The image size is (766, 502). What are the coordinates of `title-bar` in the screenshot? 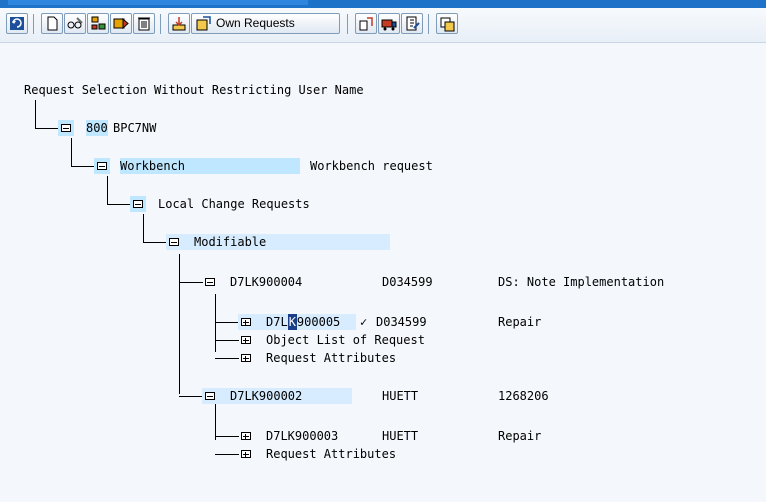 It's located at (383, 4).